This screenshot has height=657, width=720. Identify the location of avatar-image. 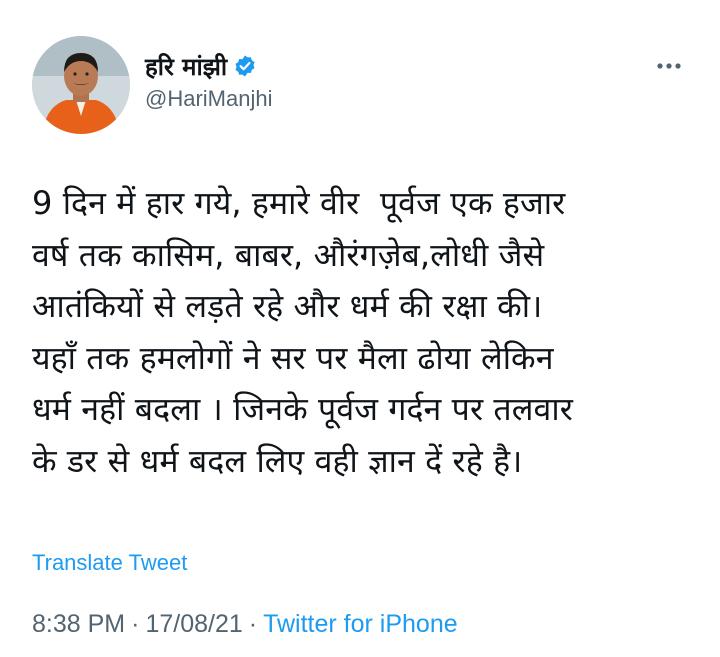
(81, 85).